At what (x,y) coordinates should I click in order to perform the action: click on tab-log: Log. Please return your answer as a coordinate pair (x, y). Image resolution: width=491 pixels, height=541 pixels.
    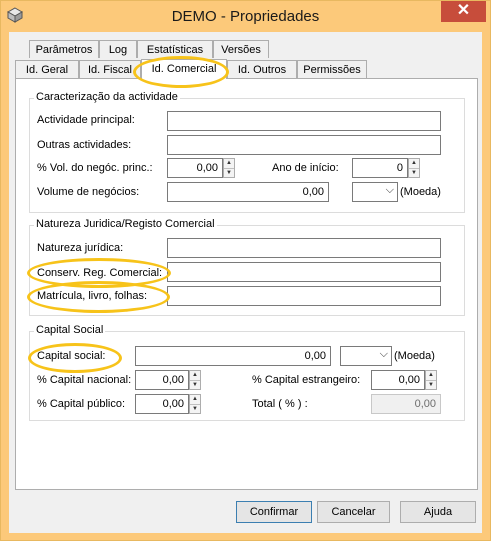
    Looking at the image, I should click on (118, 49).